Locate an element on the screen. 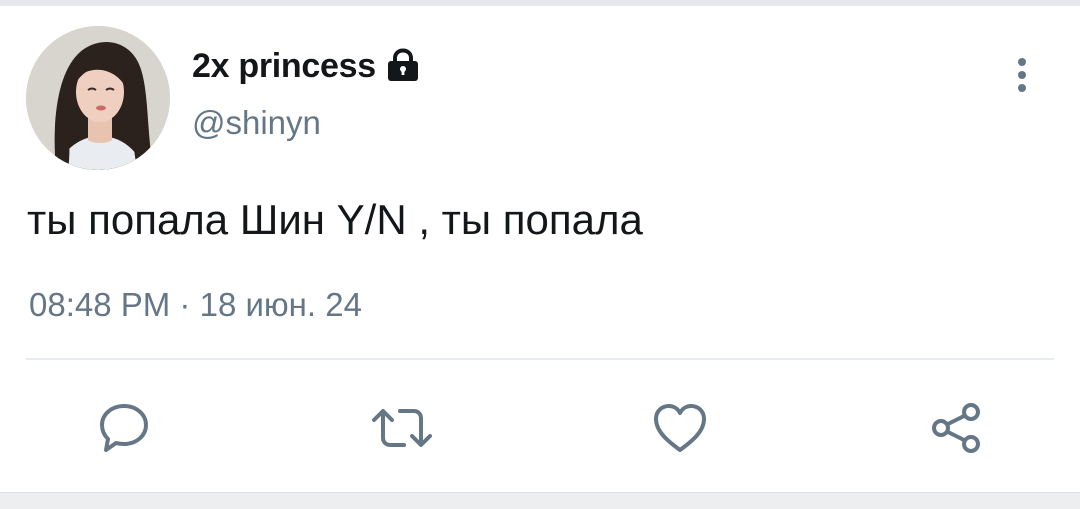 The width and height of the screenshot is (1080, 509). tweet-text: ты попала Шин Y/N , ты попала is located at coordinates (335, 219).